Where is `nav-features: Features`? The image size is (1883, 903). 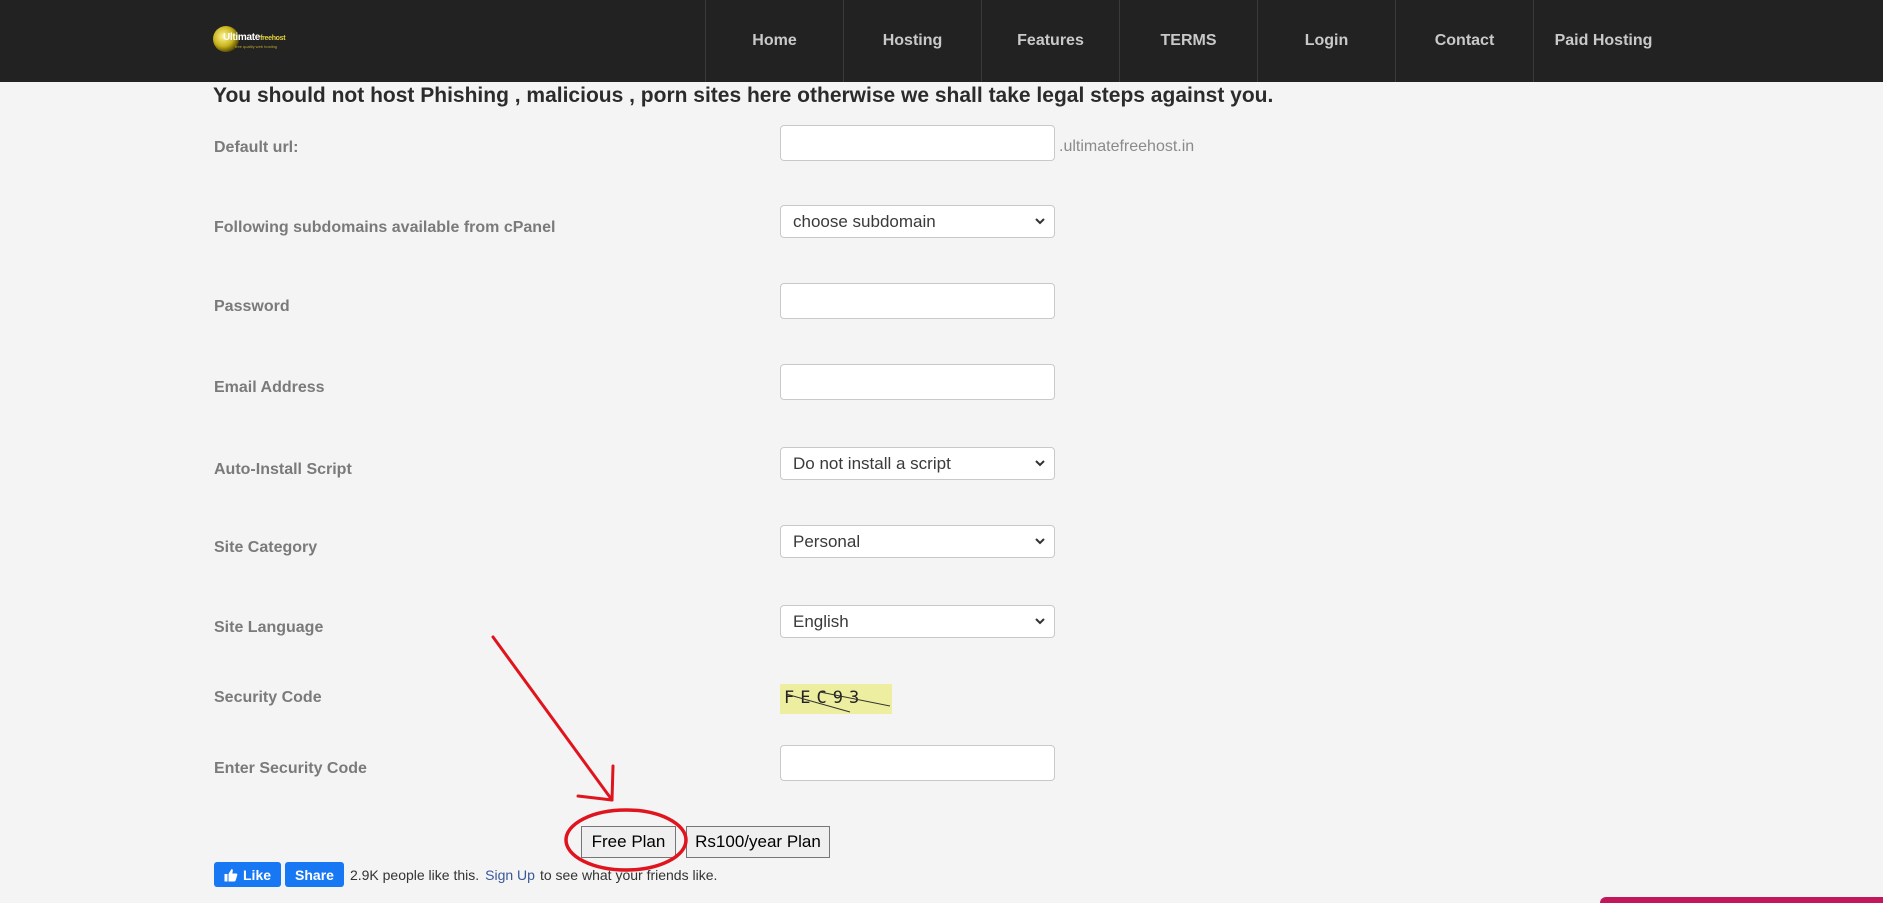 nav-features: Features is located at coordinates (1050, 41).